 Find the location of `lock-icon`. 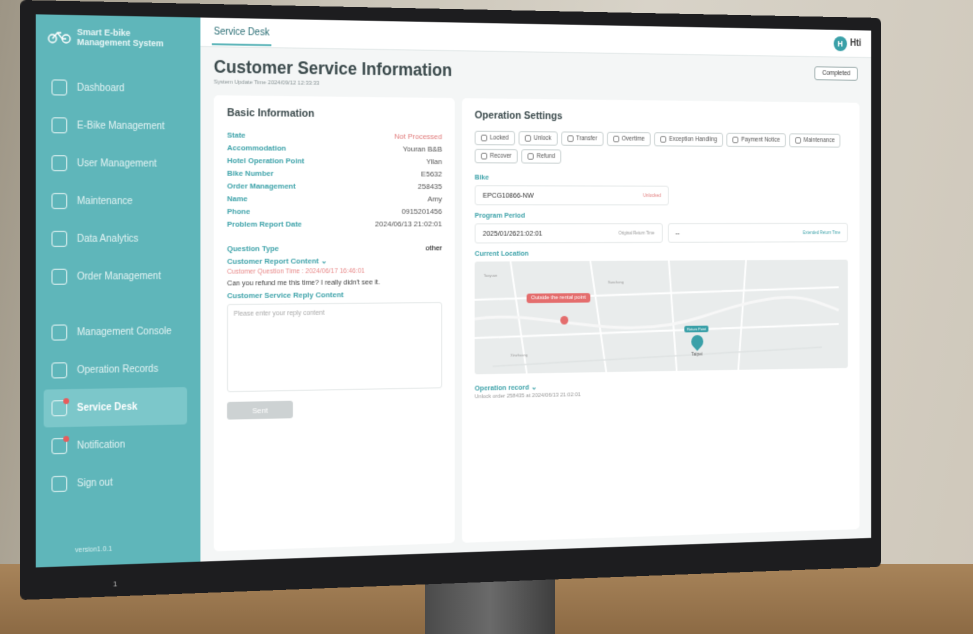

lock-icon is located at coordinates (484, 138).